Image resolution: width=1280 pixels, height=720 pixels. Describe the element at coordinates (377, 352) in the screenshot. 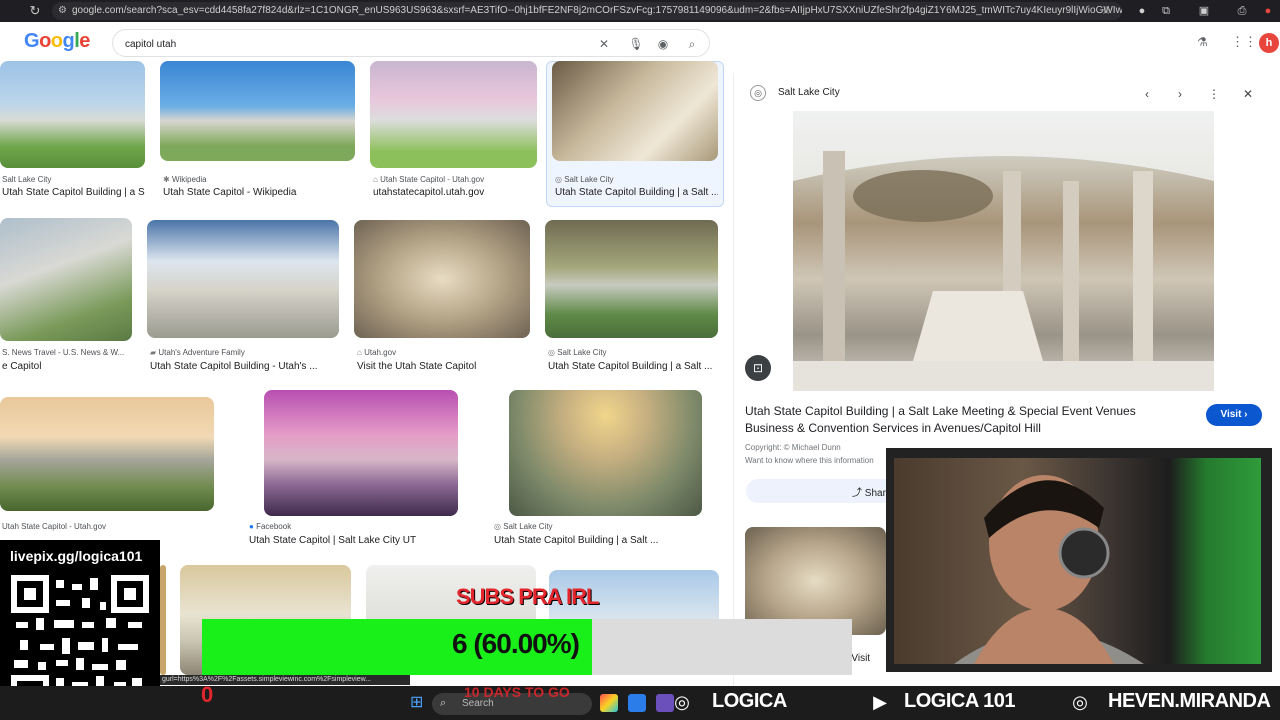

I see `result-source: ⌂ Utah.gov` at that location.